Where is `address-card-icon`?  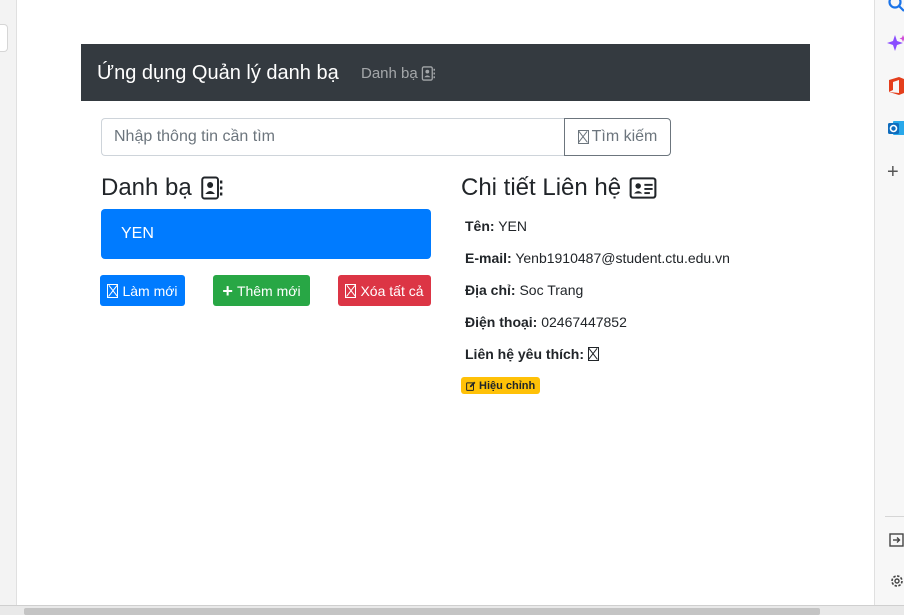
address-card-icon is located at coordinates (643, 188).